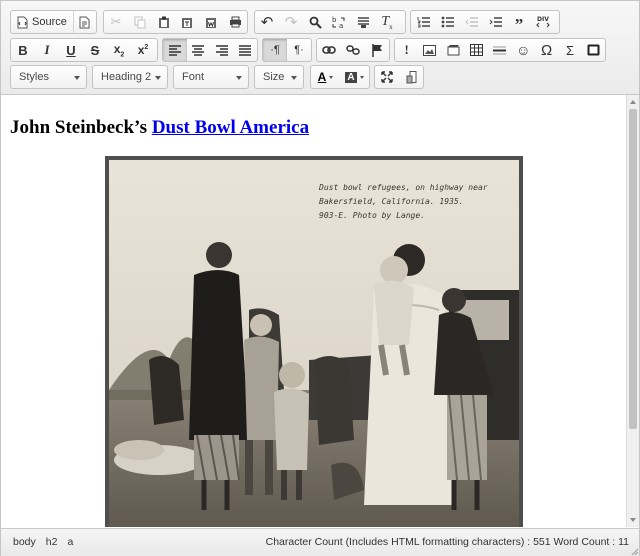 This screenshot has width=640, height=556. What do you see at coordinates (52, 542) in the screenshot?
I see `path-h2: h2` at bounding box center [52, 542].